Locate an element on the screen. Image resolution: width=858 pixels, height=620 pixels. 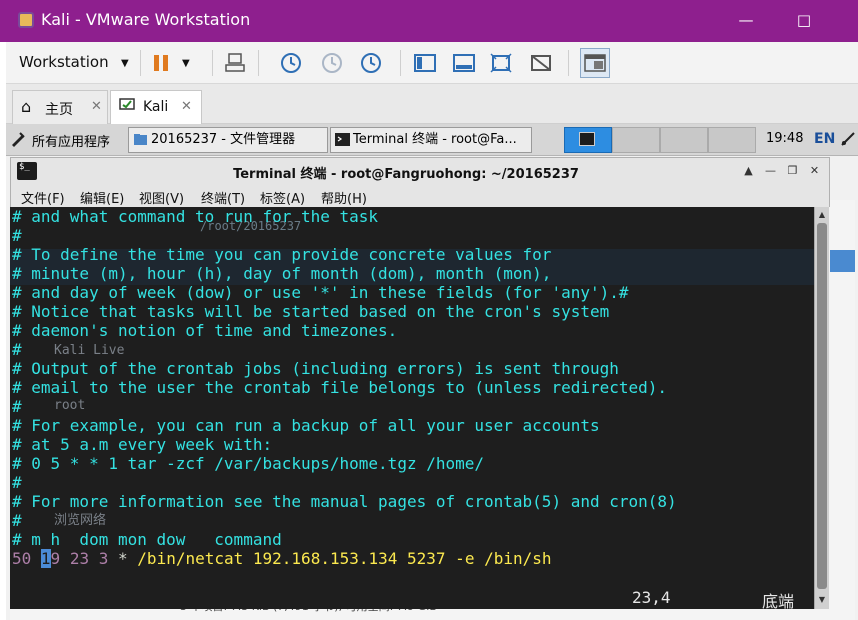
crontab-comment-line: # daemon's notion of time and timezones. is located at coordinates (205, 330).